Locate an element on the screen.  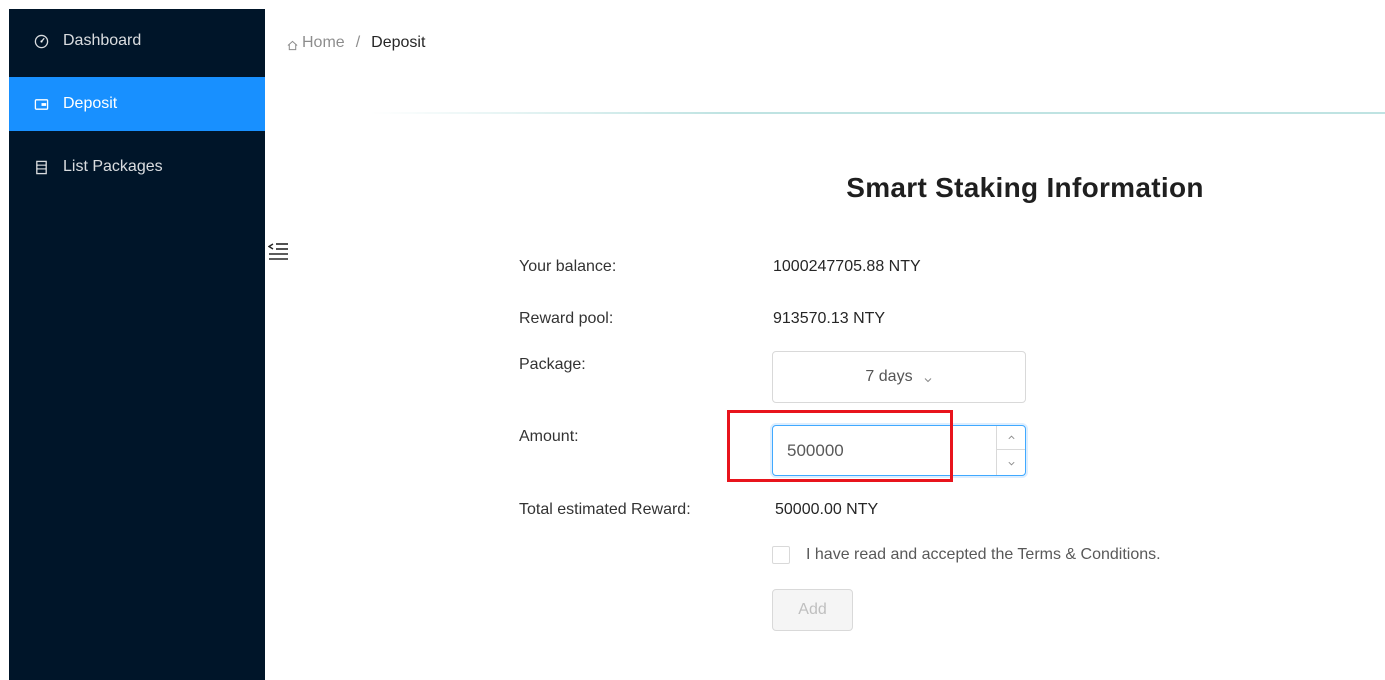
total-reward-label: Total estimated Reward: is located at coordinates (605, 509).